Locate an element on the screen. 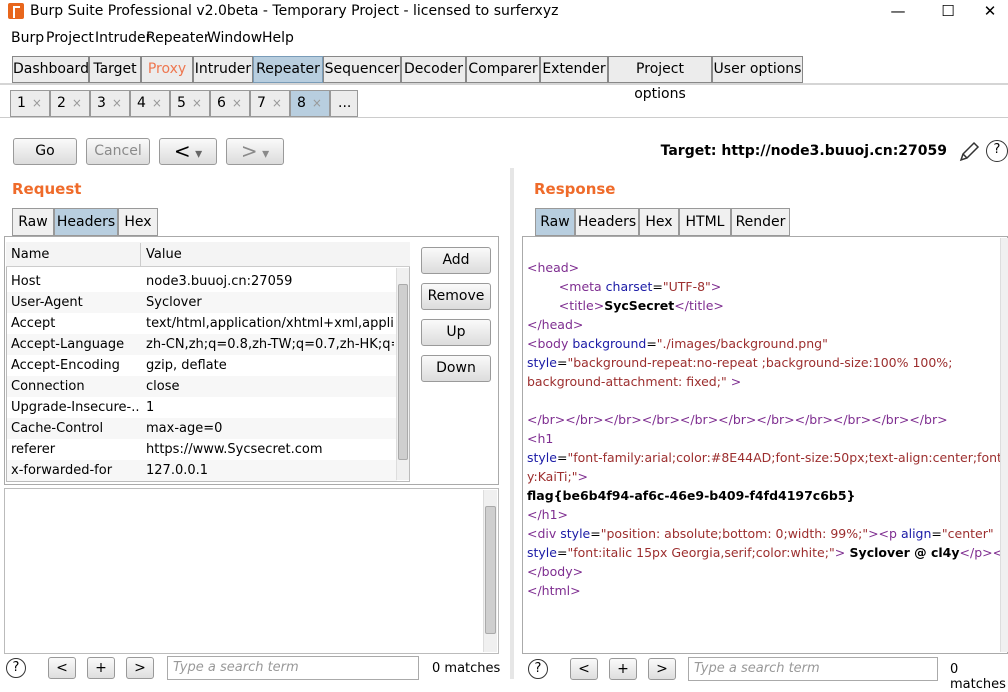 The image size is (1008, 692). pencil-icon is located at coordinates (969, 152).